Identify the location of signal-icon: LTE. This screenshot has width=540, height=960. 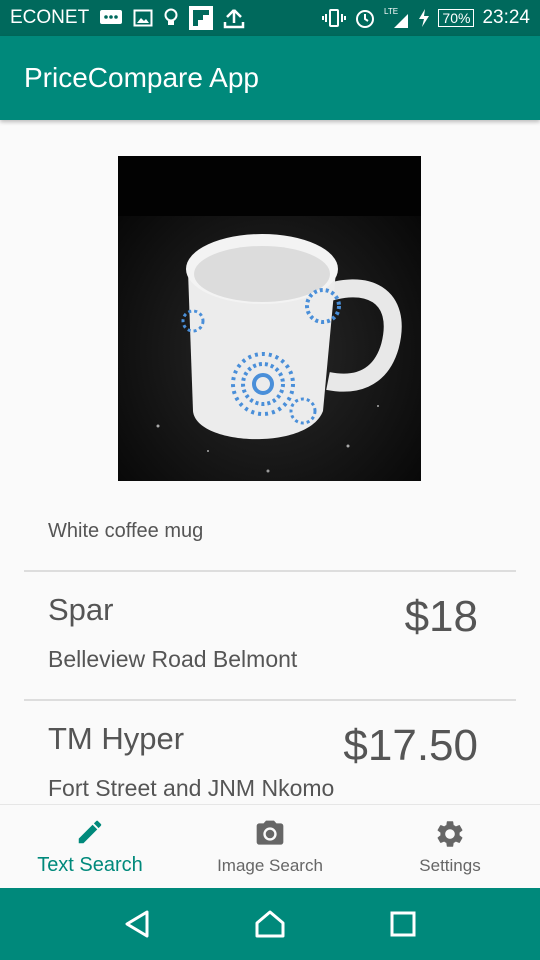
(397, 18).